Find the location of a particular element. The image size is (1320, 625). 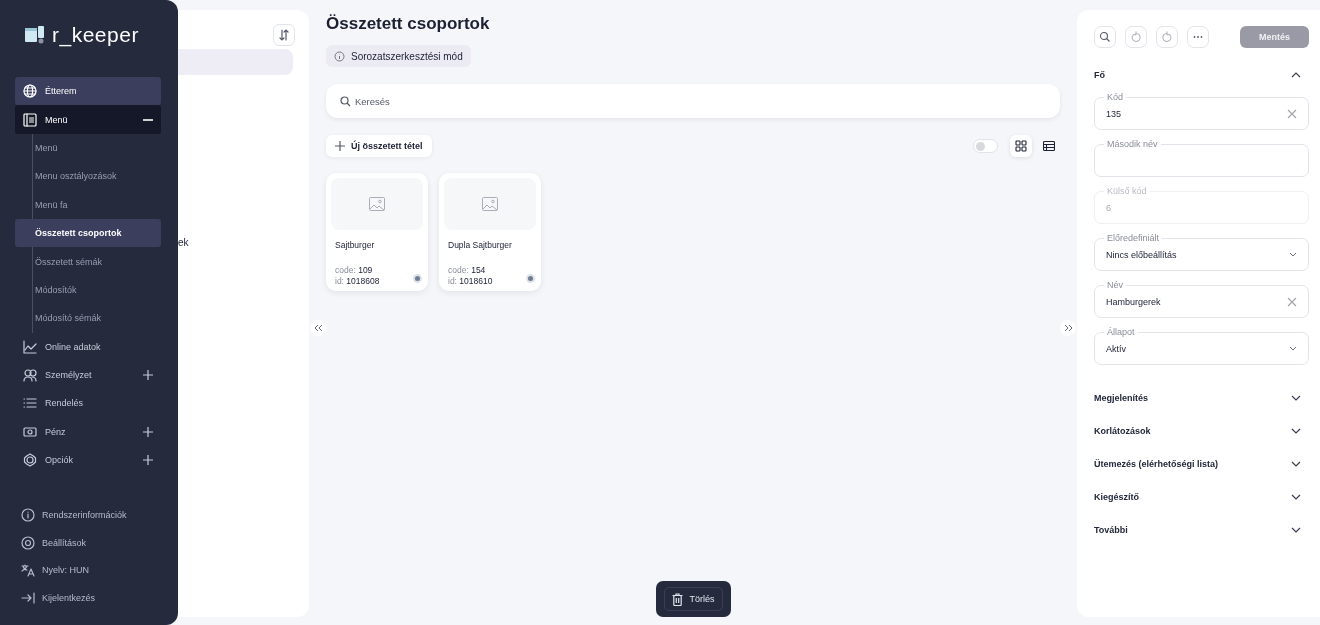

sort-icon is located at coordinates (284, 35).